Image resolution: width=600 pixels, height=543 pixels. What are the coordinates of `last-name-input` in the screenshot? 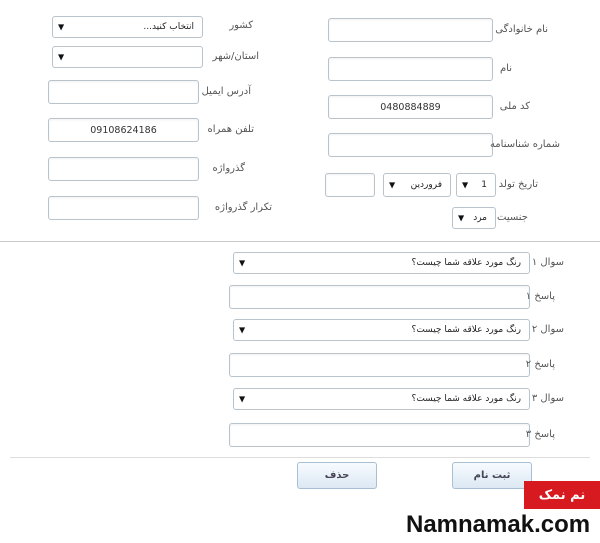 It's located at (410, 30).